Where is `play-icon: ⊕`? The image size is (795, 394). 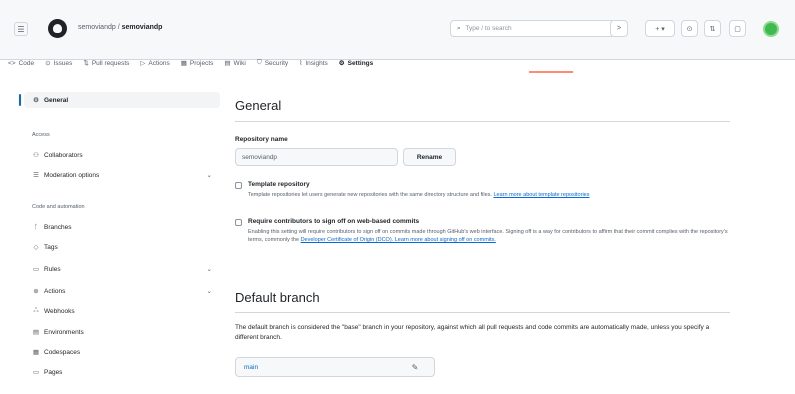
play-icon: ⊕ is located at coordinates (36, 291).